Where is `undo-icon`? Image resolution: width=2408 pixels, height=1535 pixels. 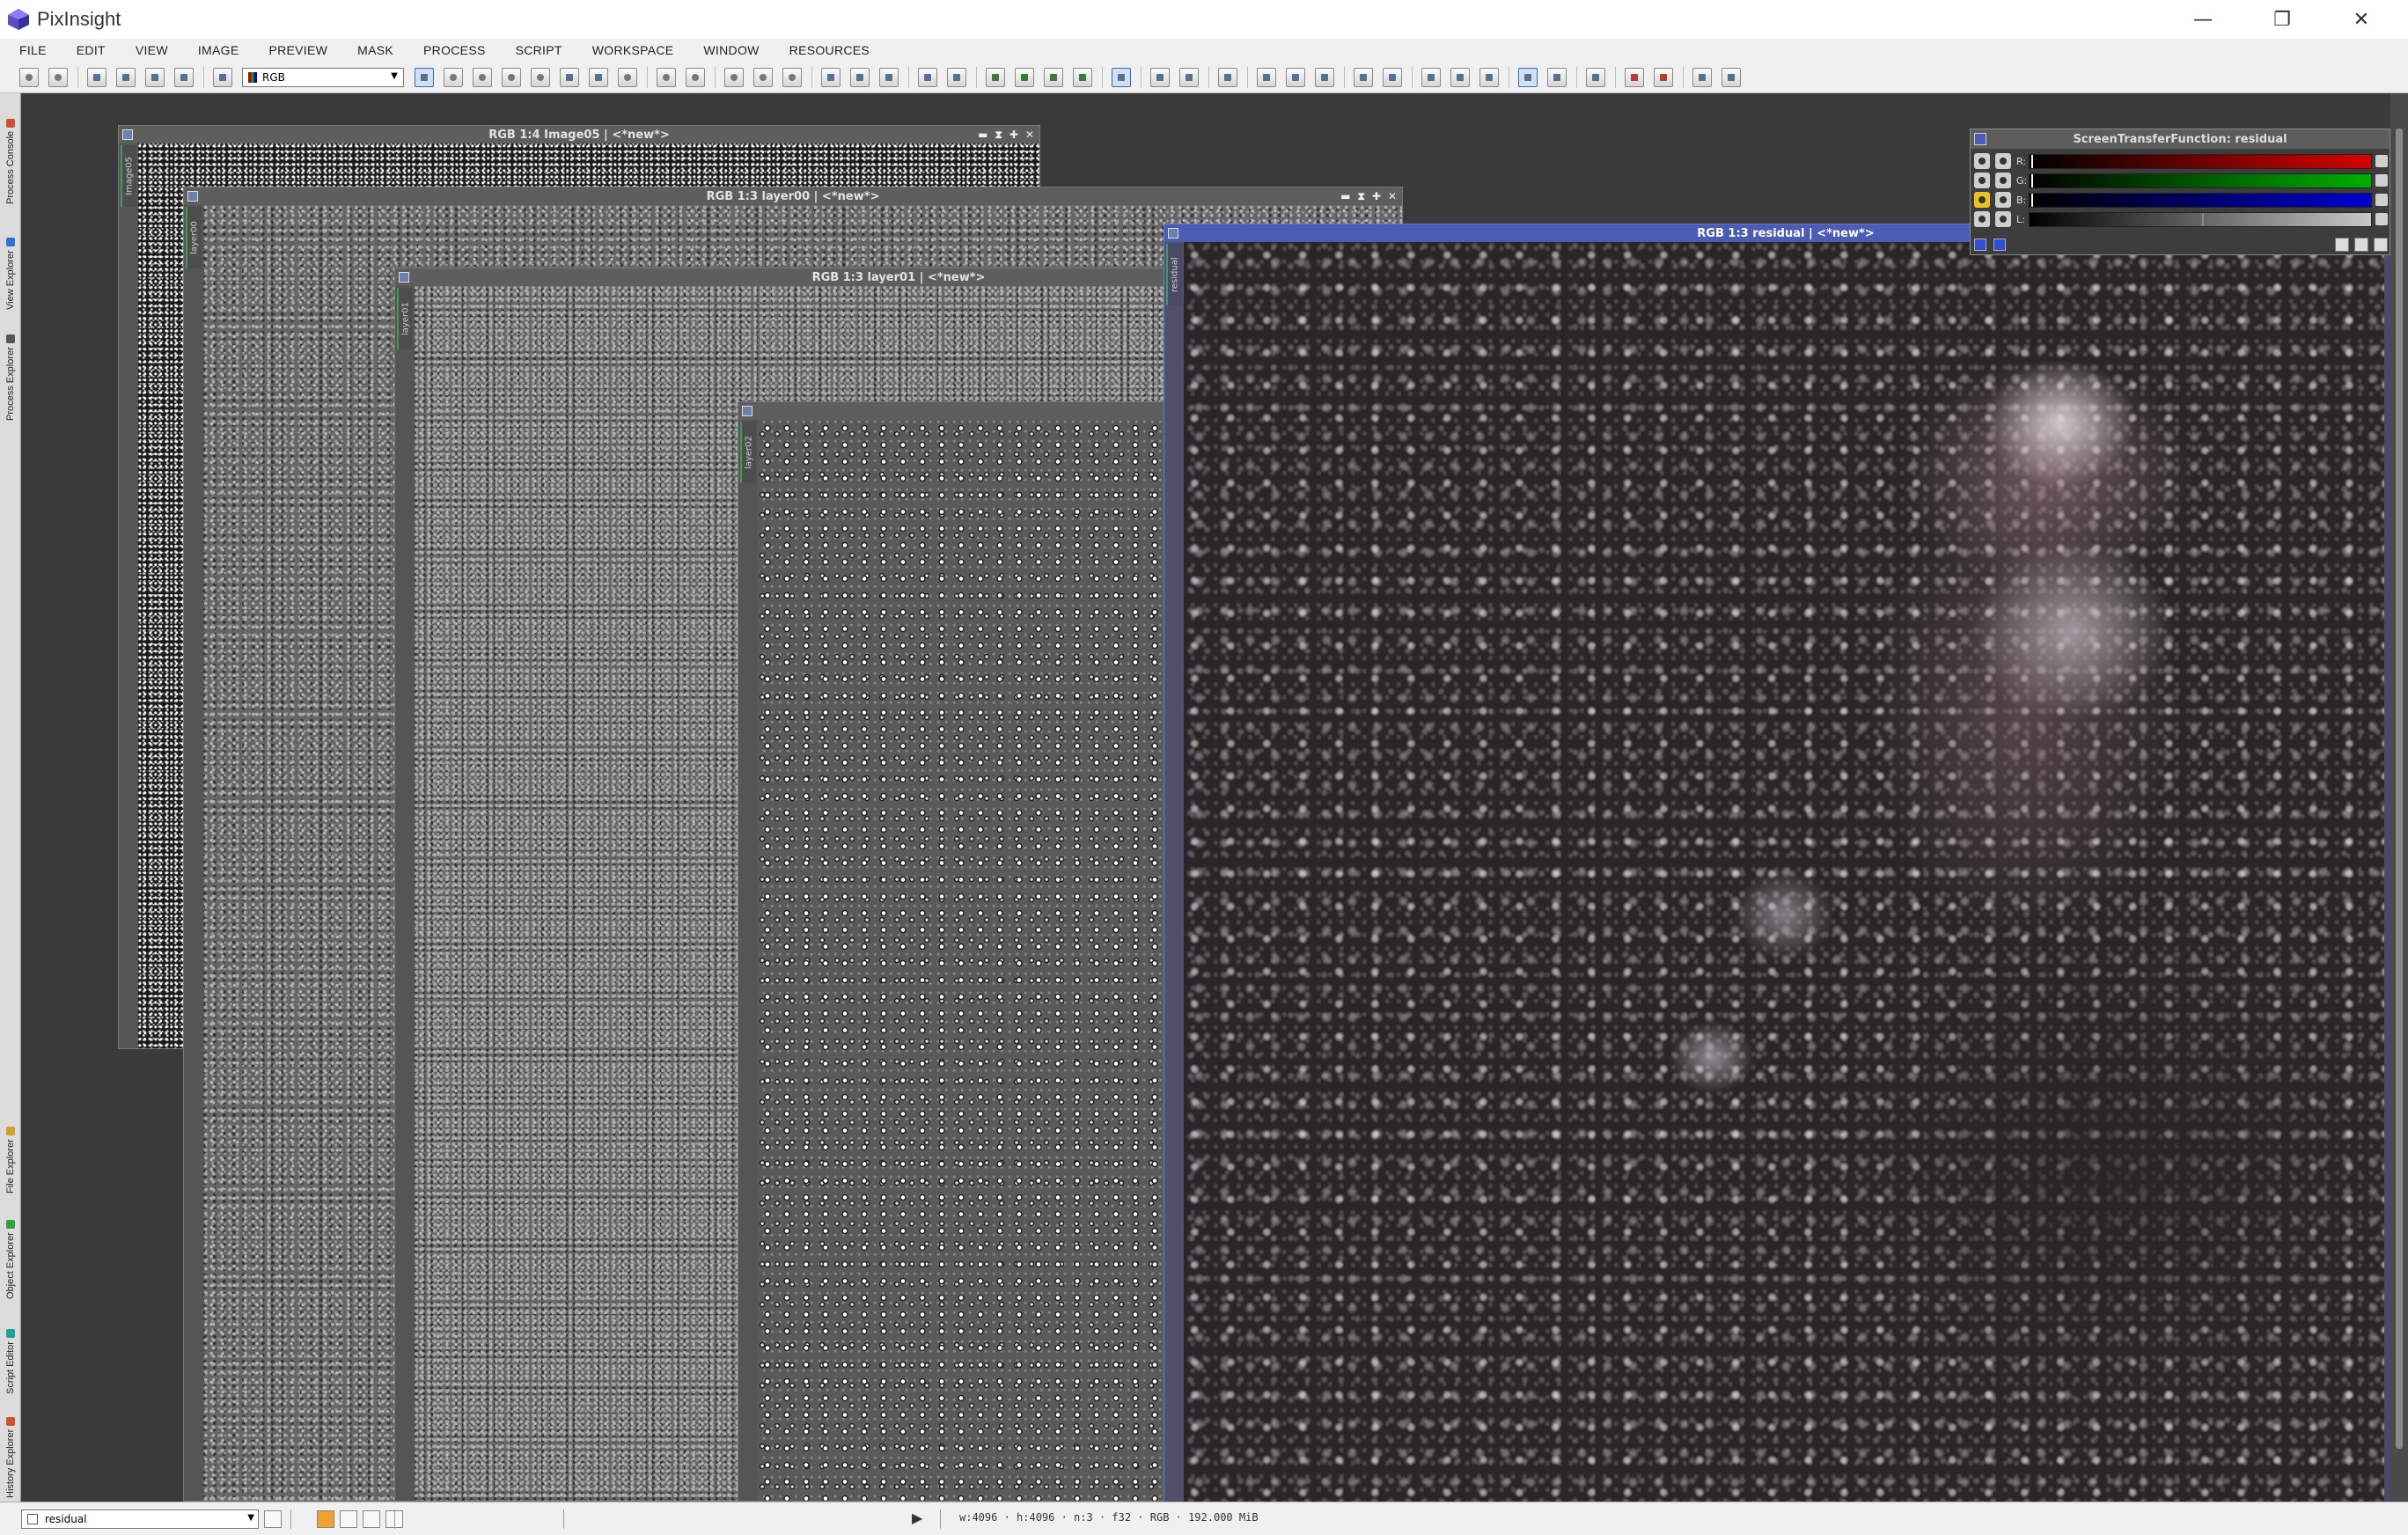 undo-icon is located at coordinates (29, 77).